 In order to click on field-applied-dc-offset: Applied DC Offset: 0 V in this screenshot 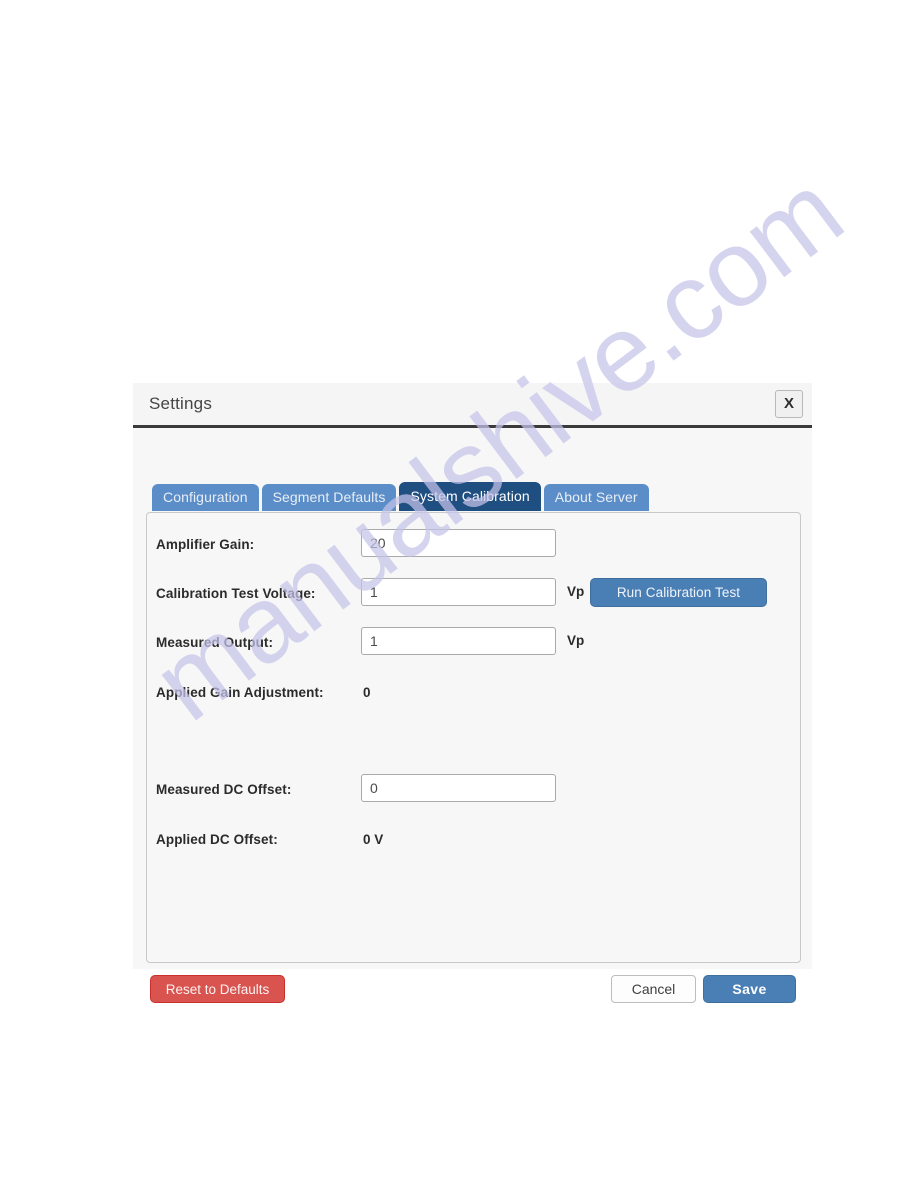, I will do `click(473, 841)`.